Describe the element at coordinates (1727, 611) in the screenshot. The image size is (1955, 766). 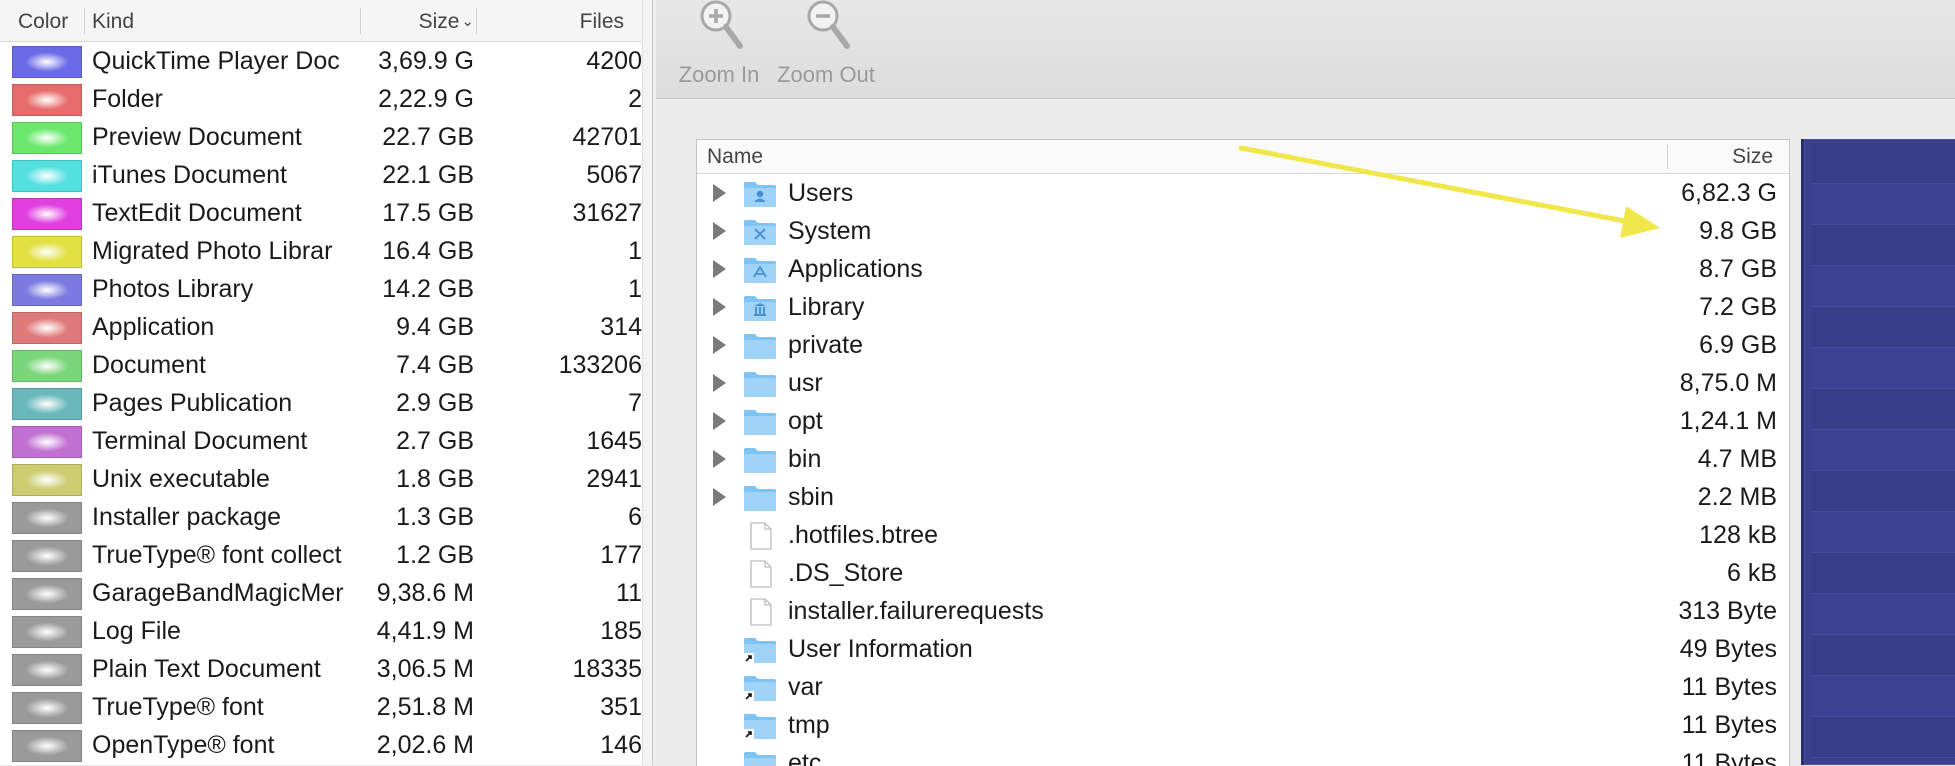
I see `file-size: 313 Byte` at that location.